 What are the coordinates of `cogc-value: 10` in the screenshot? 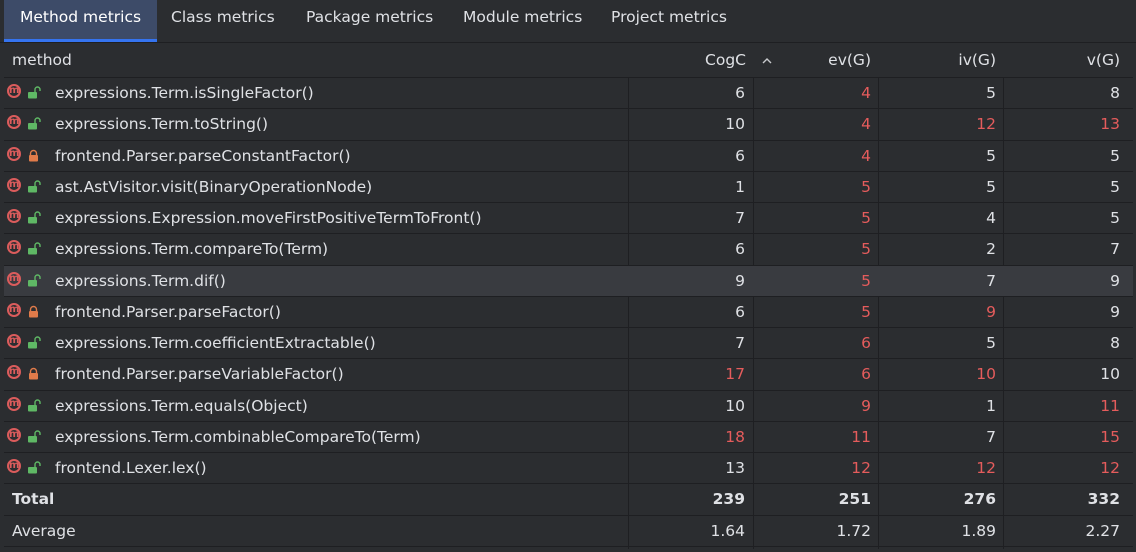 It's located at (735, 405).